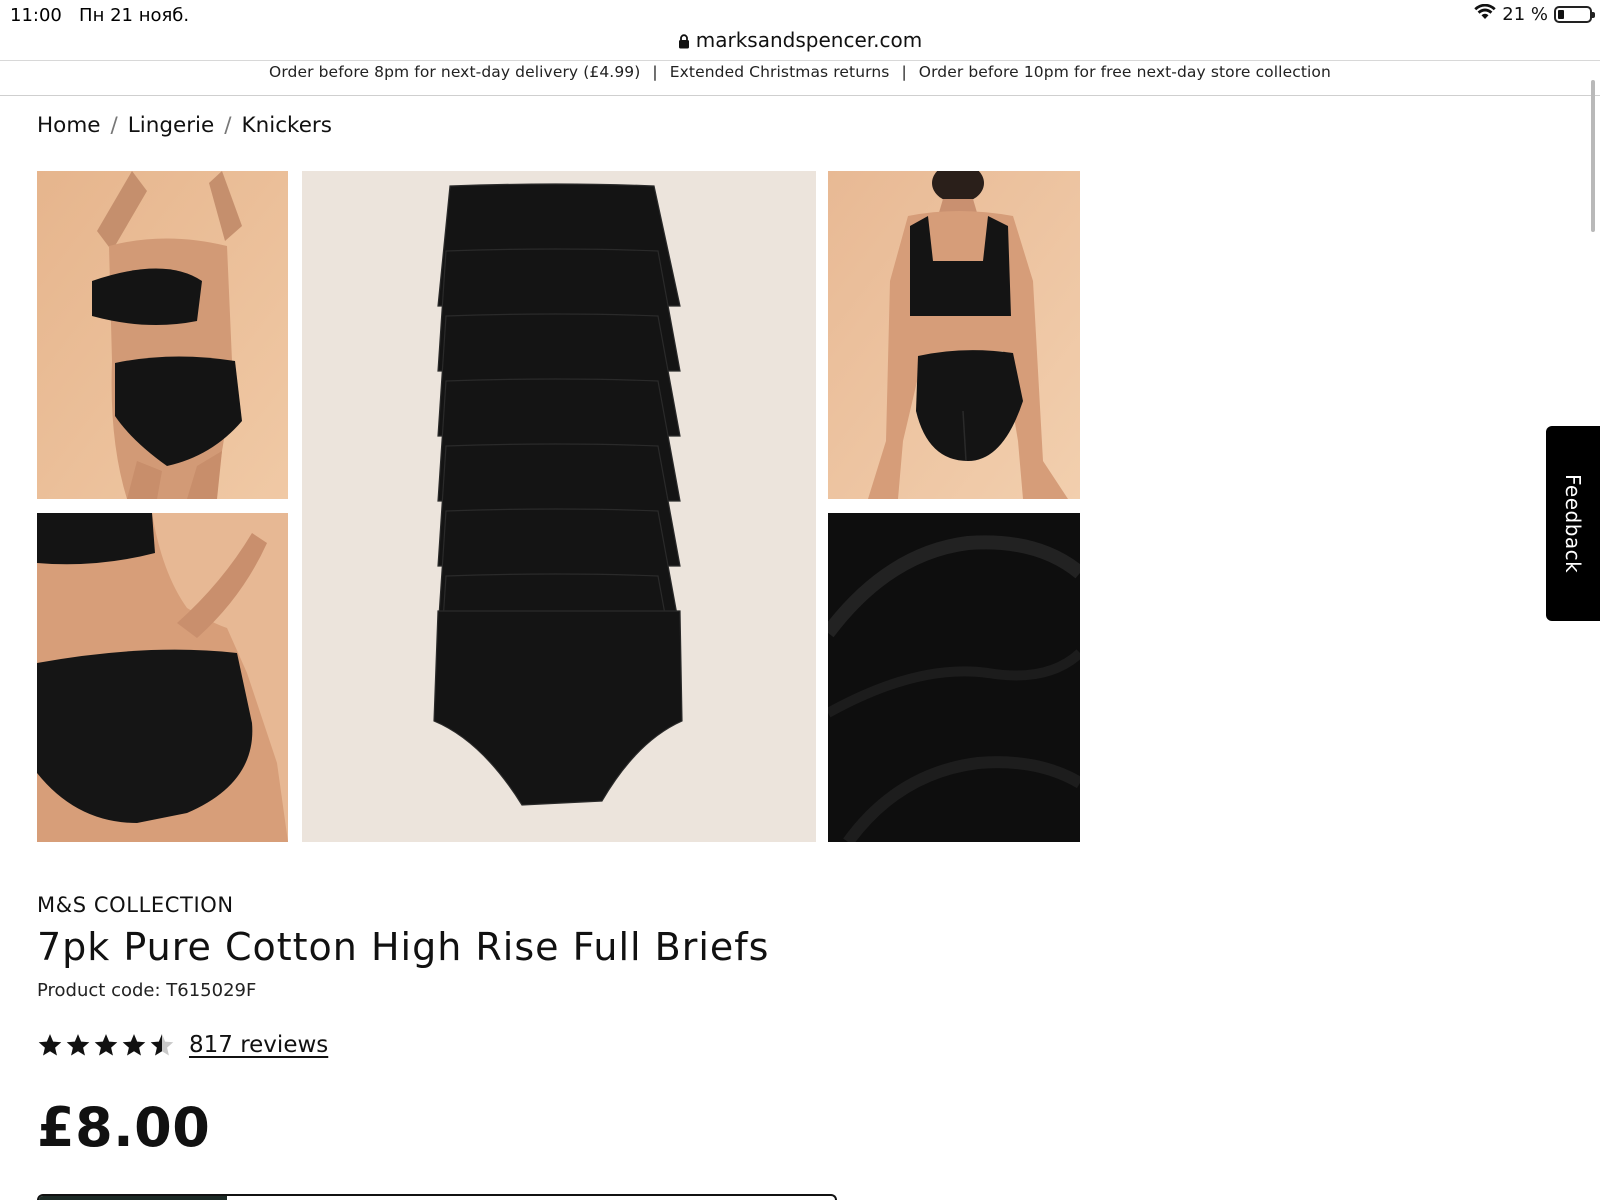 The width and height of the screenshot is (1600, 1200). What do you see at coordinates (135, 905) in the screenshot?
I see `product-brand: M&S COLLECTION` at bounding box center [135, 905].